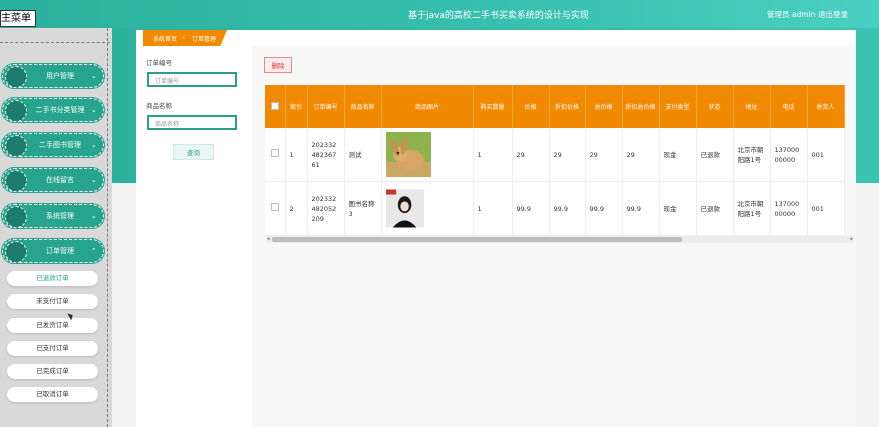 The width and height of the screenshot is (879, 427). What do you see at coordinates (531, 106) in the screenshot?
I see `column-header: 价格` at bounding box center [531, 106].